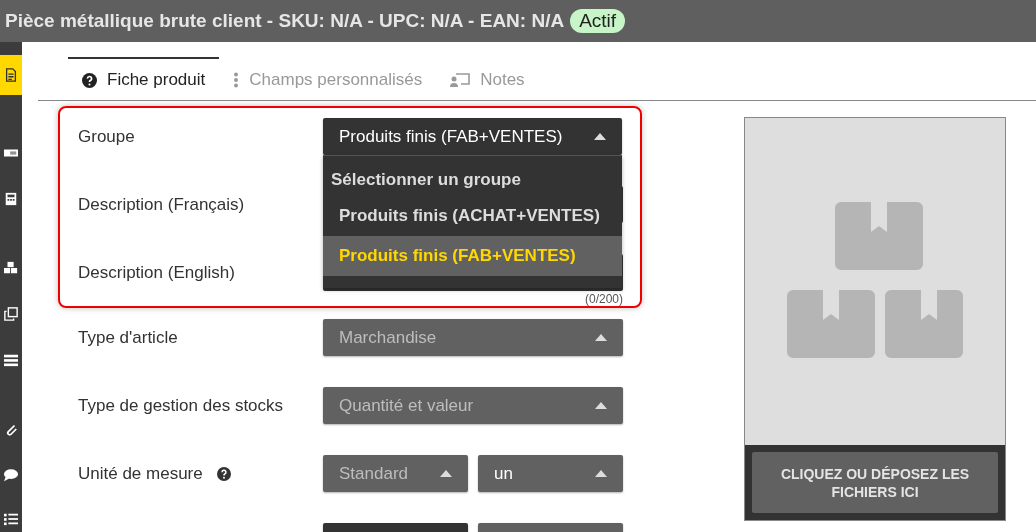  Describe the element at coordinates (11, 360) in the screenshot. I see `server-icon` at that location.